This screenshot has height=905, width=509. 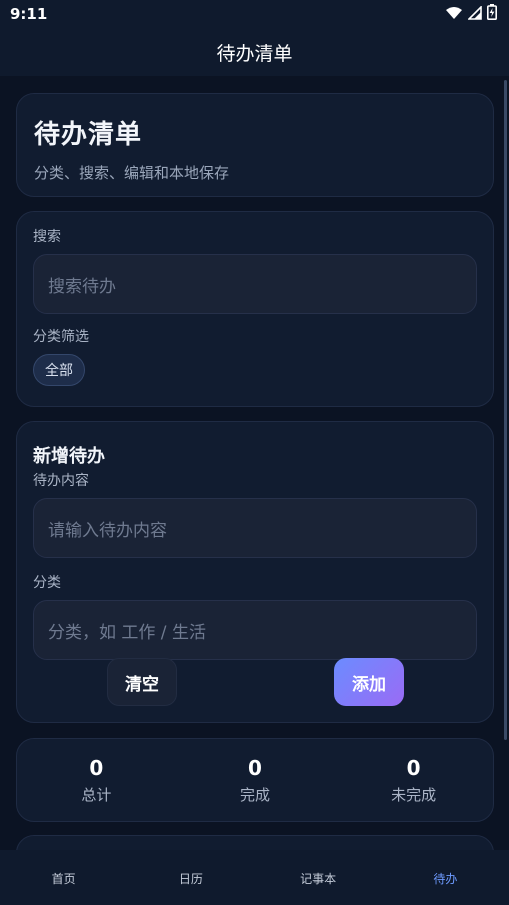 I want to click on app-bar-title: 待办清单, so click(x=254, y=53).